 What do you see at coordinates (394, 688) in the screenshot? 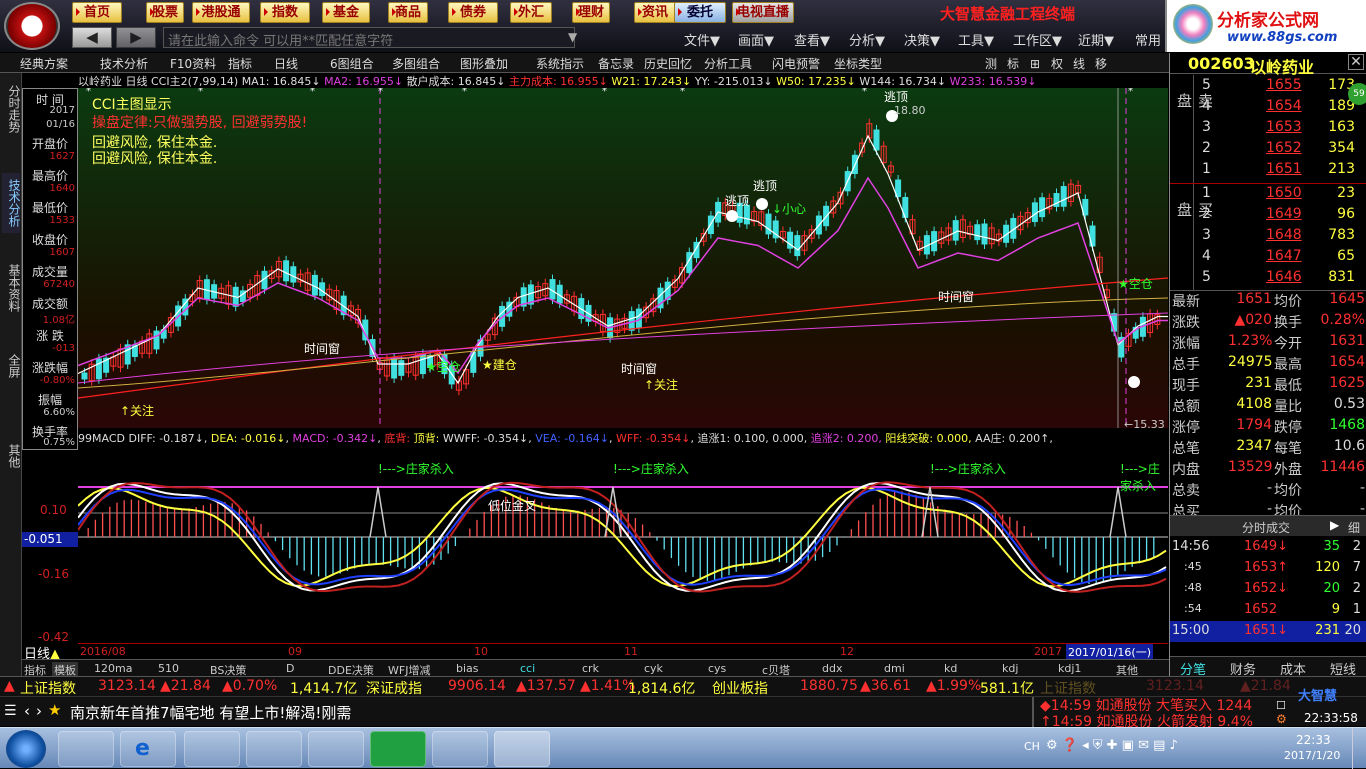
I see `sz-name: 深证成指` at bounding box center [394, 688].